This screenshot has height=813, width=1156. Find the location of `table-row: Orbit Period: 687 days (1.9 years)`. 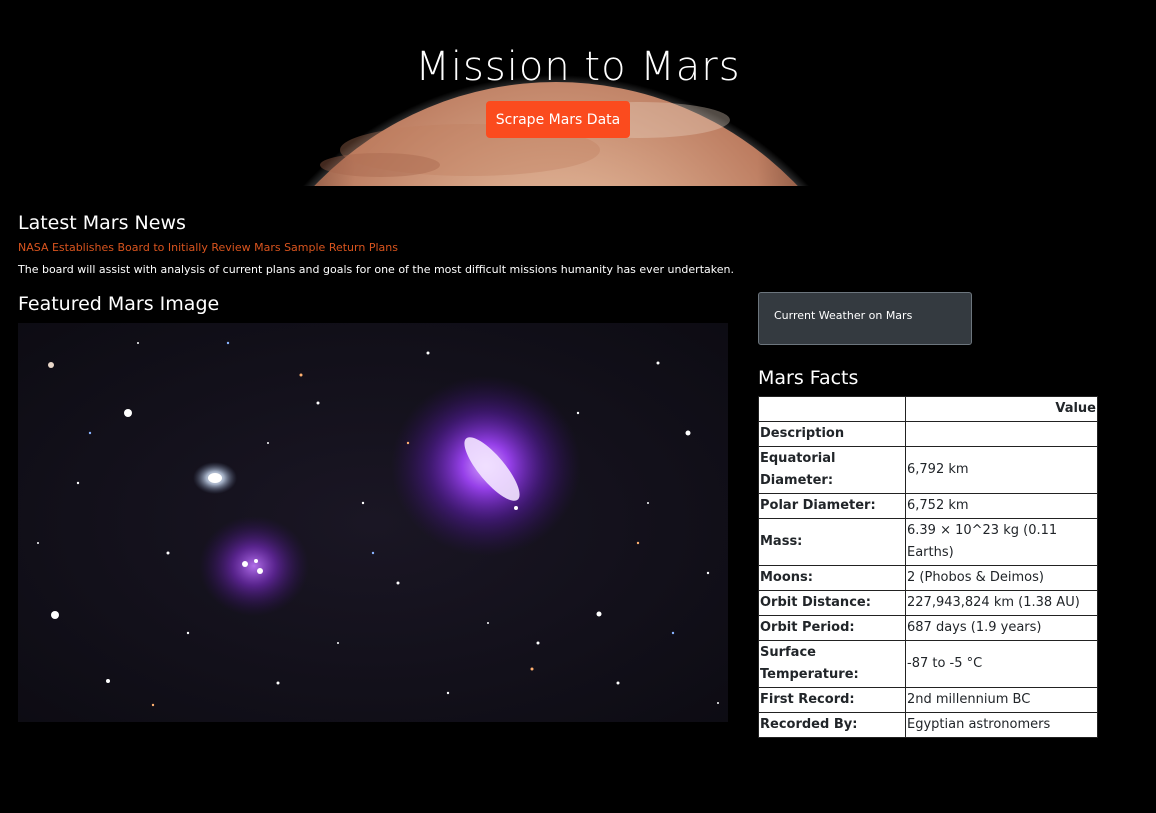

table-row: Orbit Period: 687 days (1.9 years) is located at coordinates (928, 628).